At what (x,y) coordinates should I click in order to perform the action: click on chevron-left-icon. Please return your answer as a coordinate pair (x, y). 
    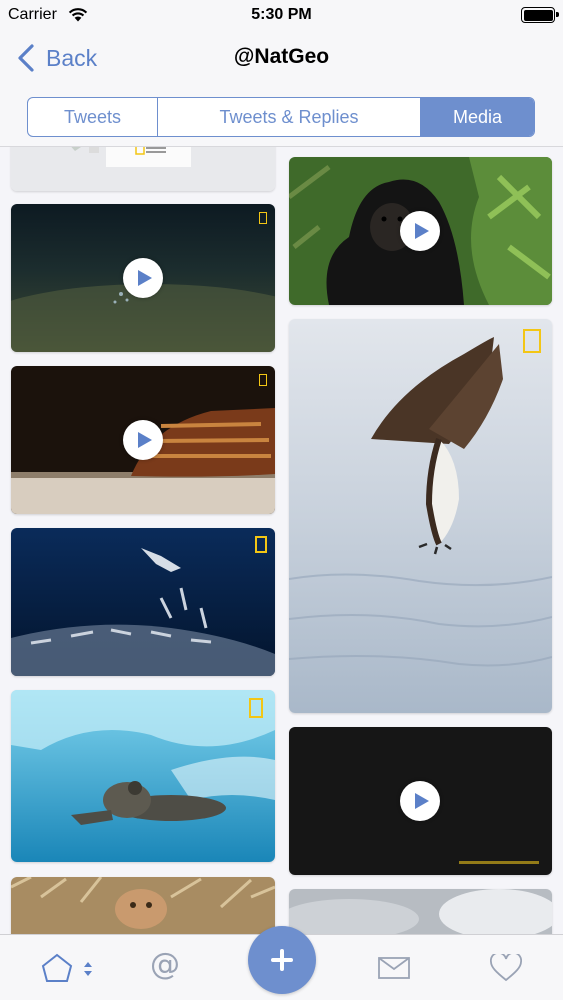
    Looking at the image, I should click on (26, 58).